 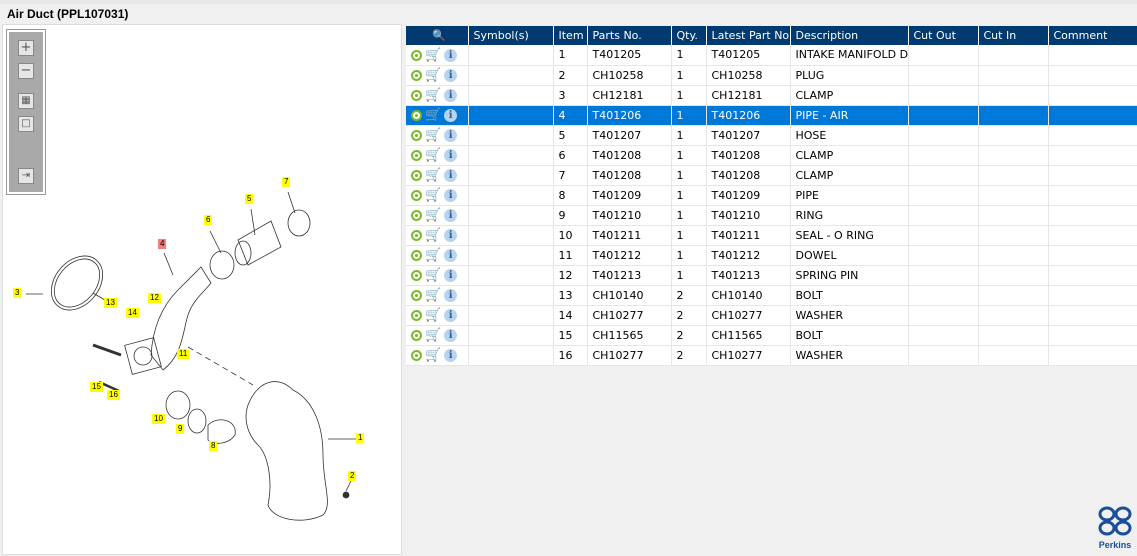 I want to click on header-description: Description, so click(x=849, y=35).